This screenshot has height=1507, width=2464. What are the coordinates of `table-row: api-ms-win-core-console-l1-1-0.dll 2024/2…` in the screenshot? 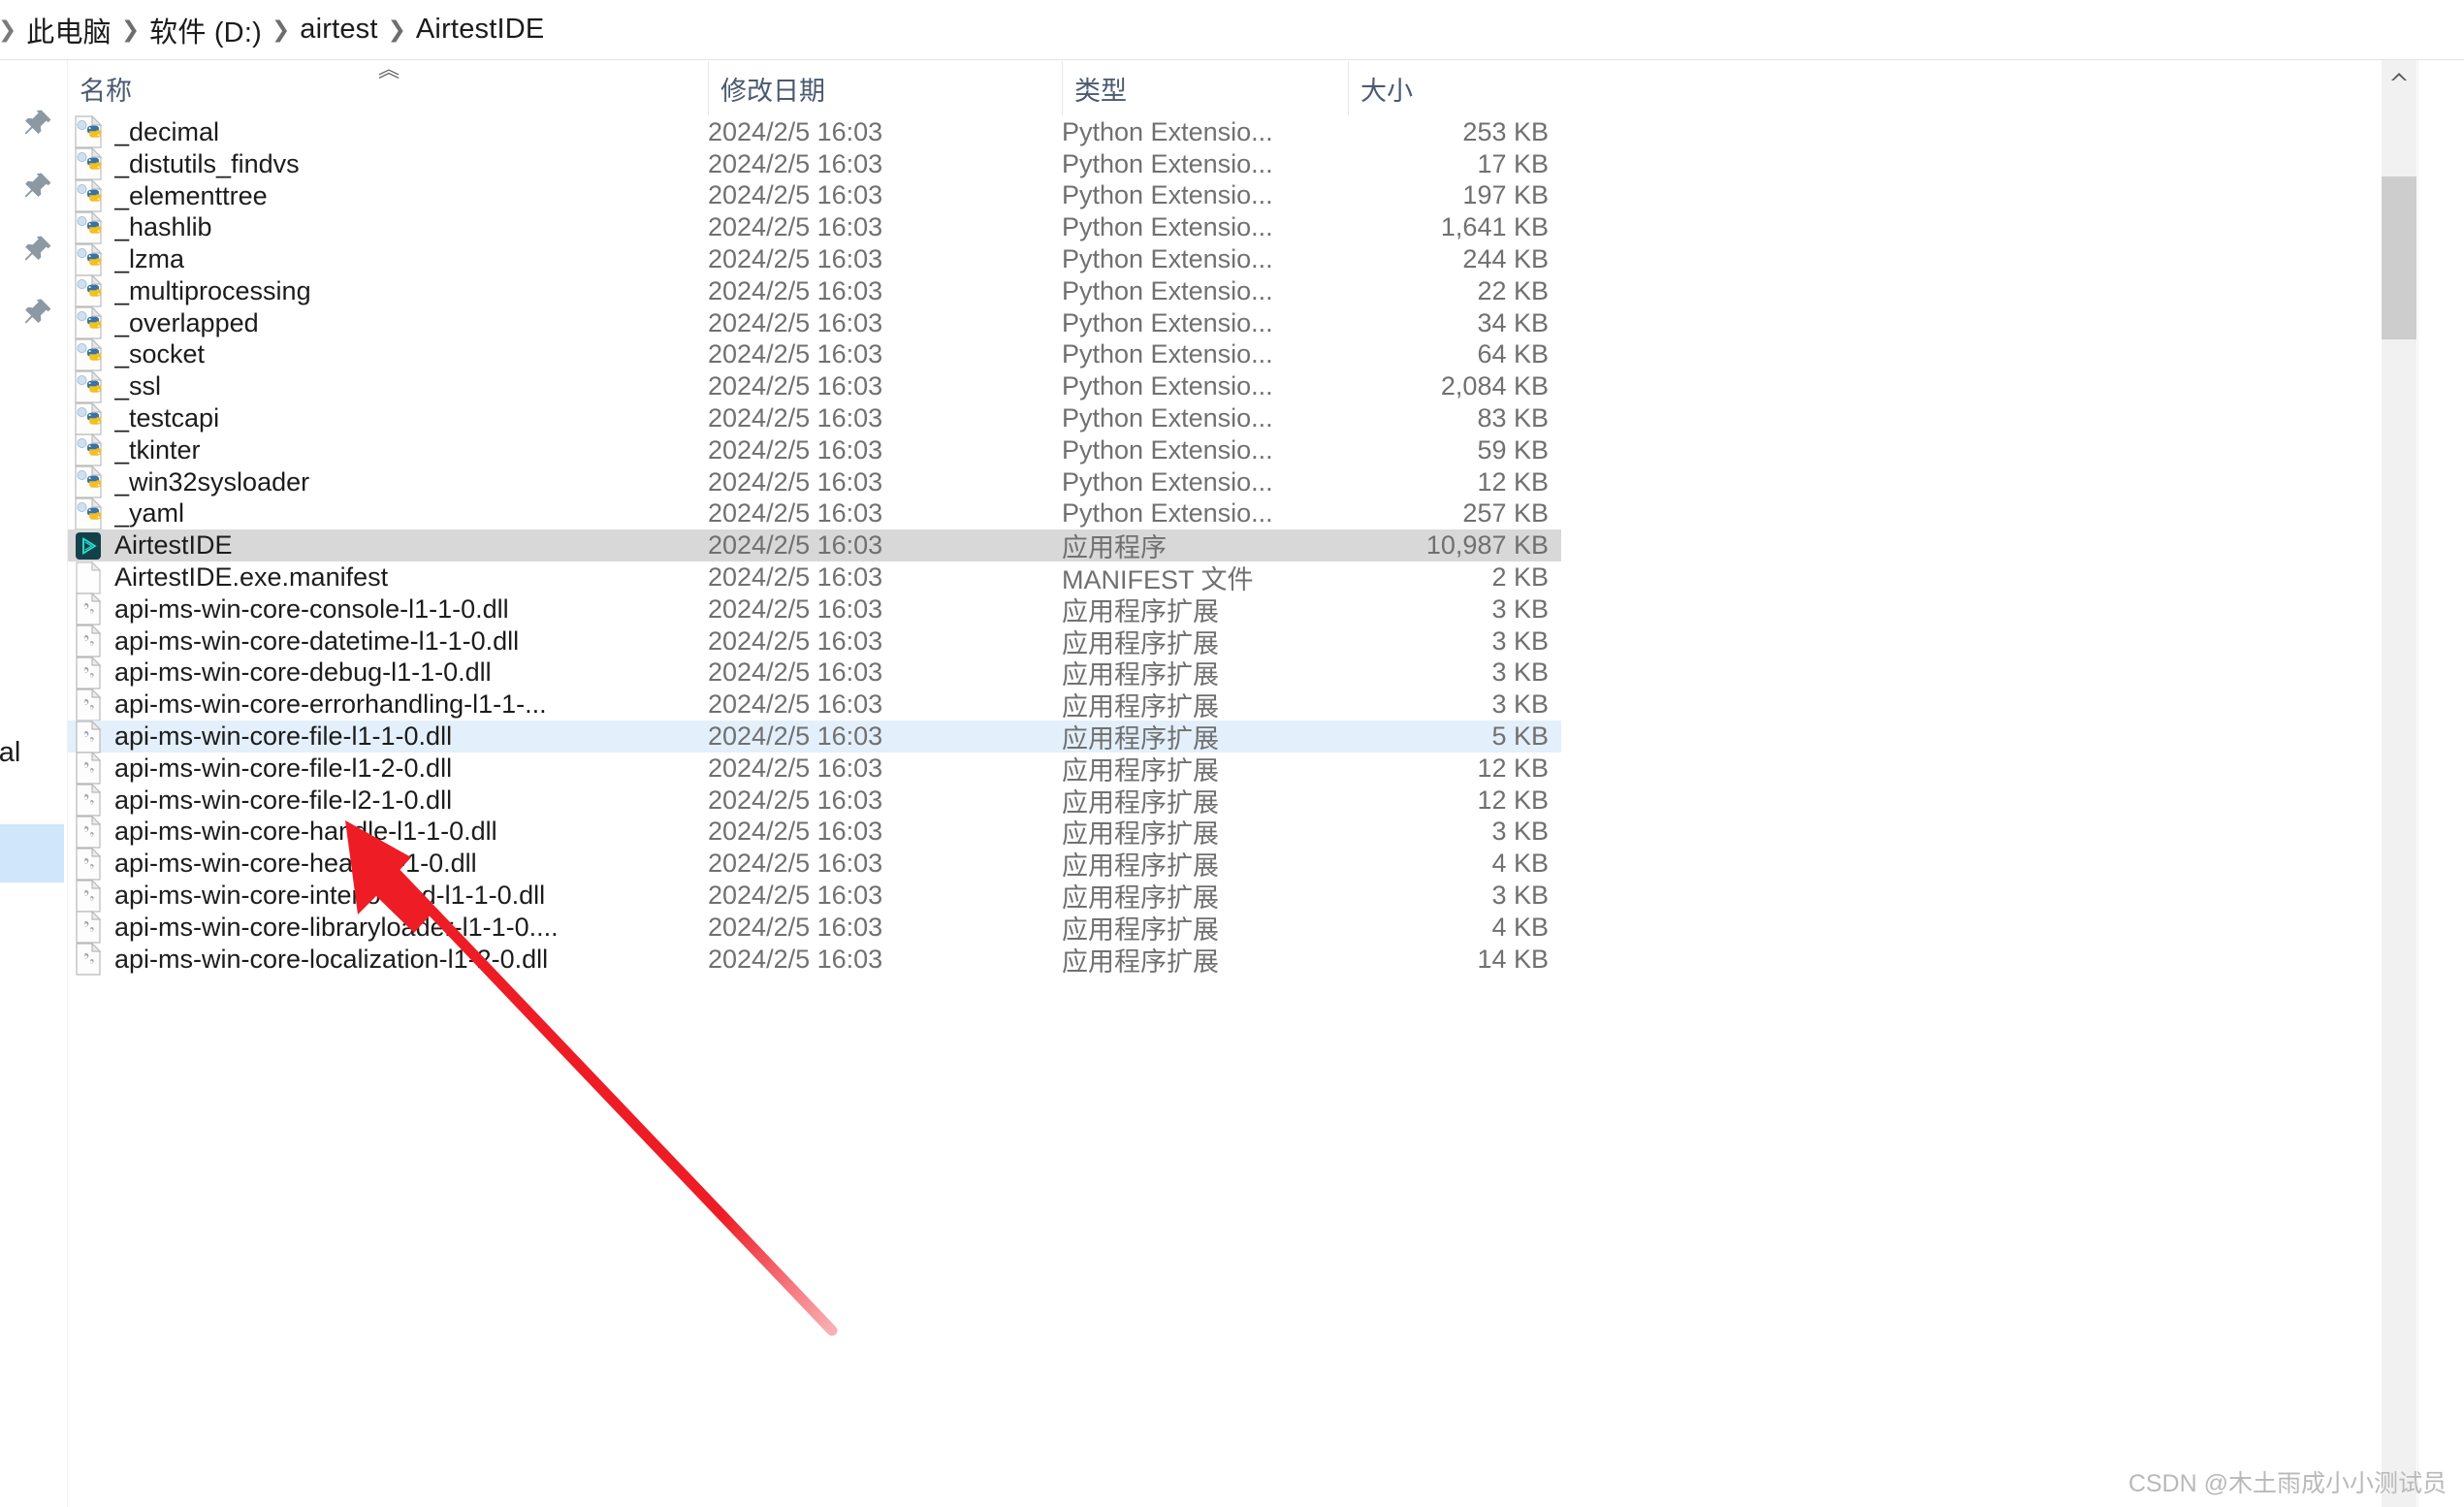 It's located at (814, 609).